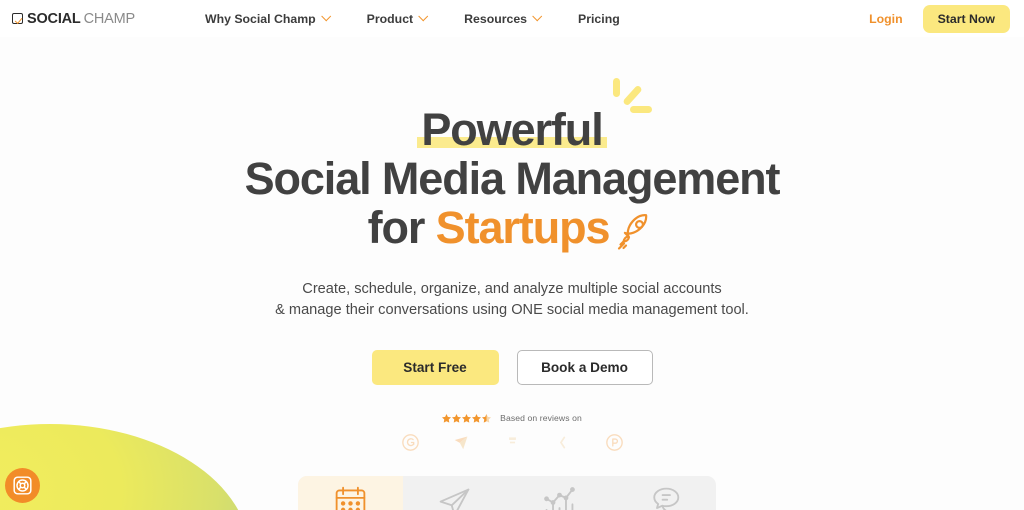 The image size is (1024, 510). I want to click on headline-powerful-wrap: Powerful, so click(534, 116).